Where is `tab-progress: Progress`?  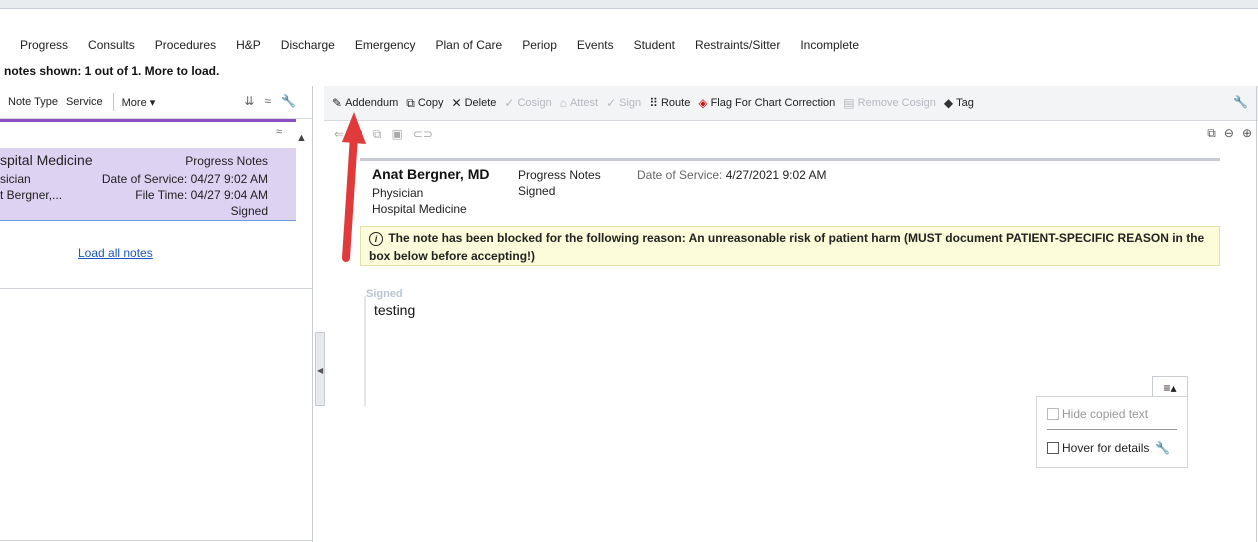
tab-progress: Progress is located at coordinates (39, 45).